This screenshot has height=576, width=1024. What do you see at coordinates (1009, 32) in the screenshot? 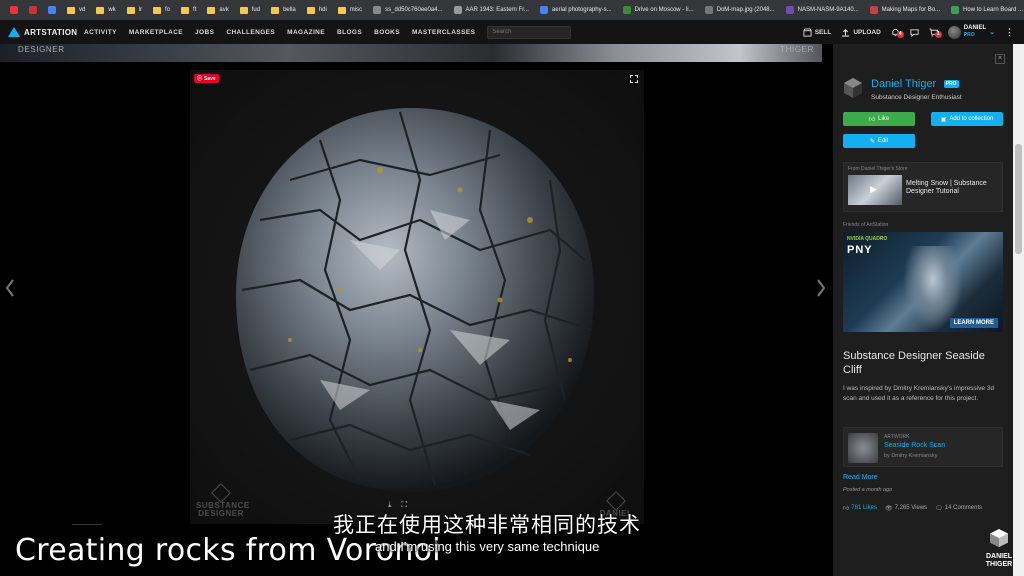
I see `more-menu-icon: ⋮` at bounding box center [1009, 32].